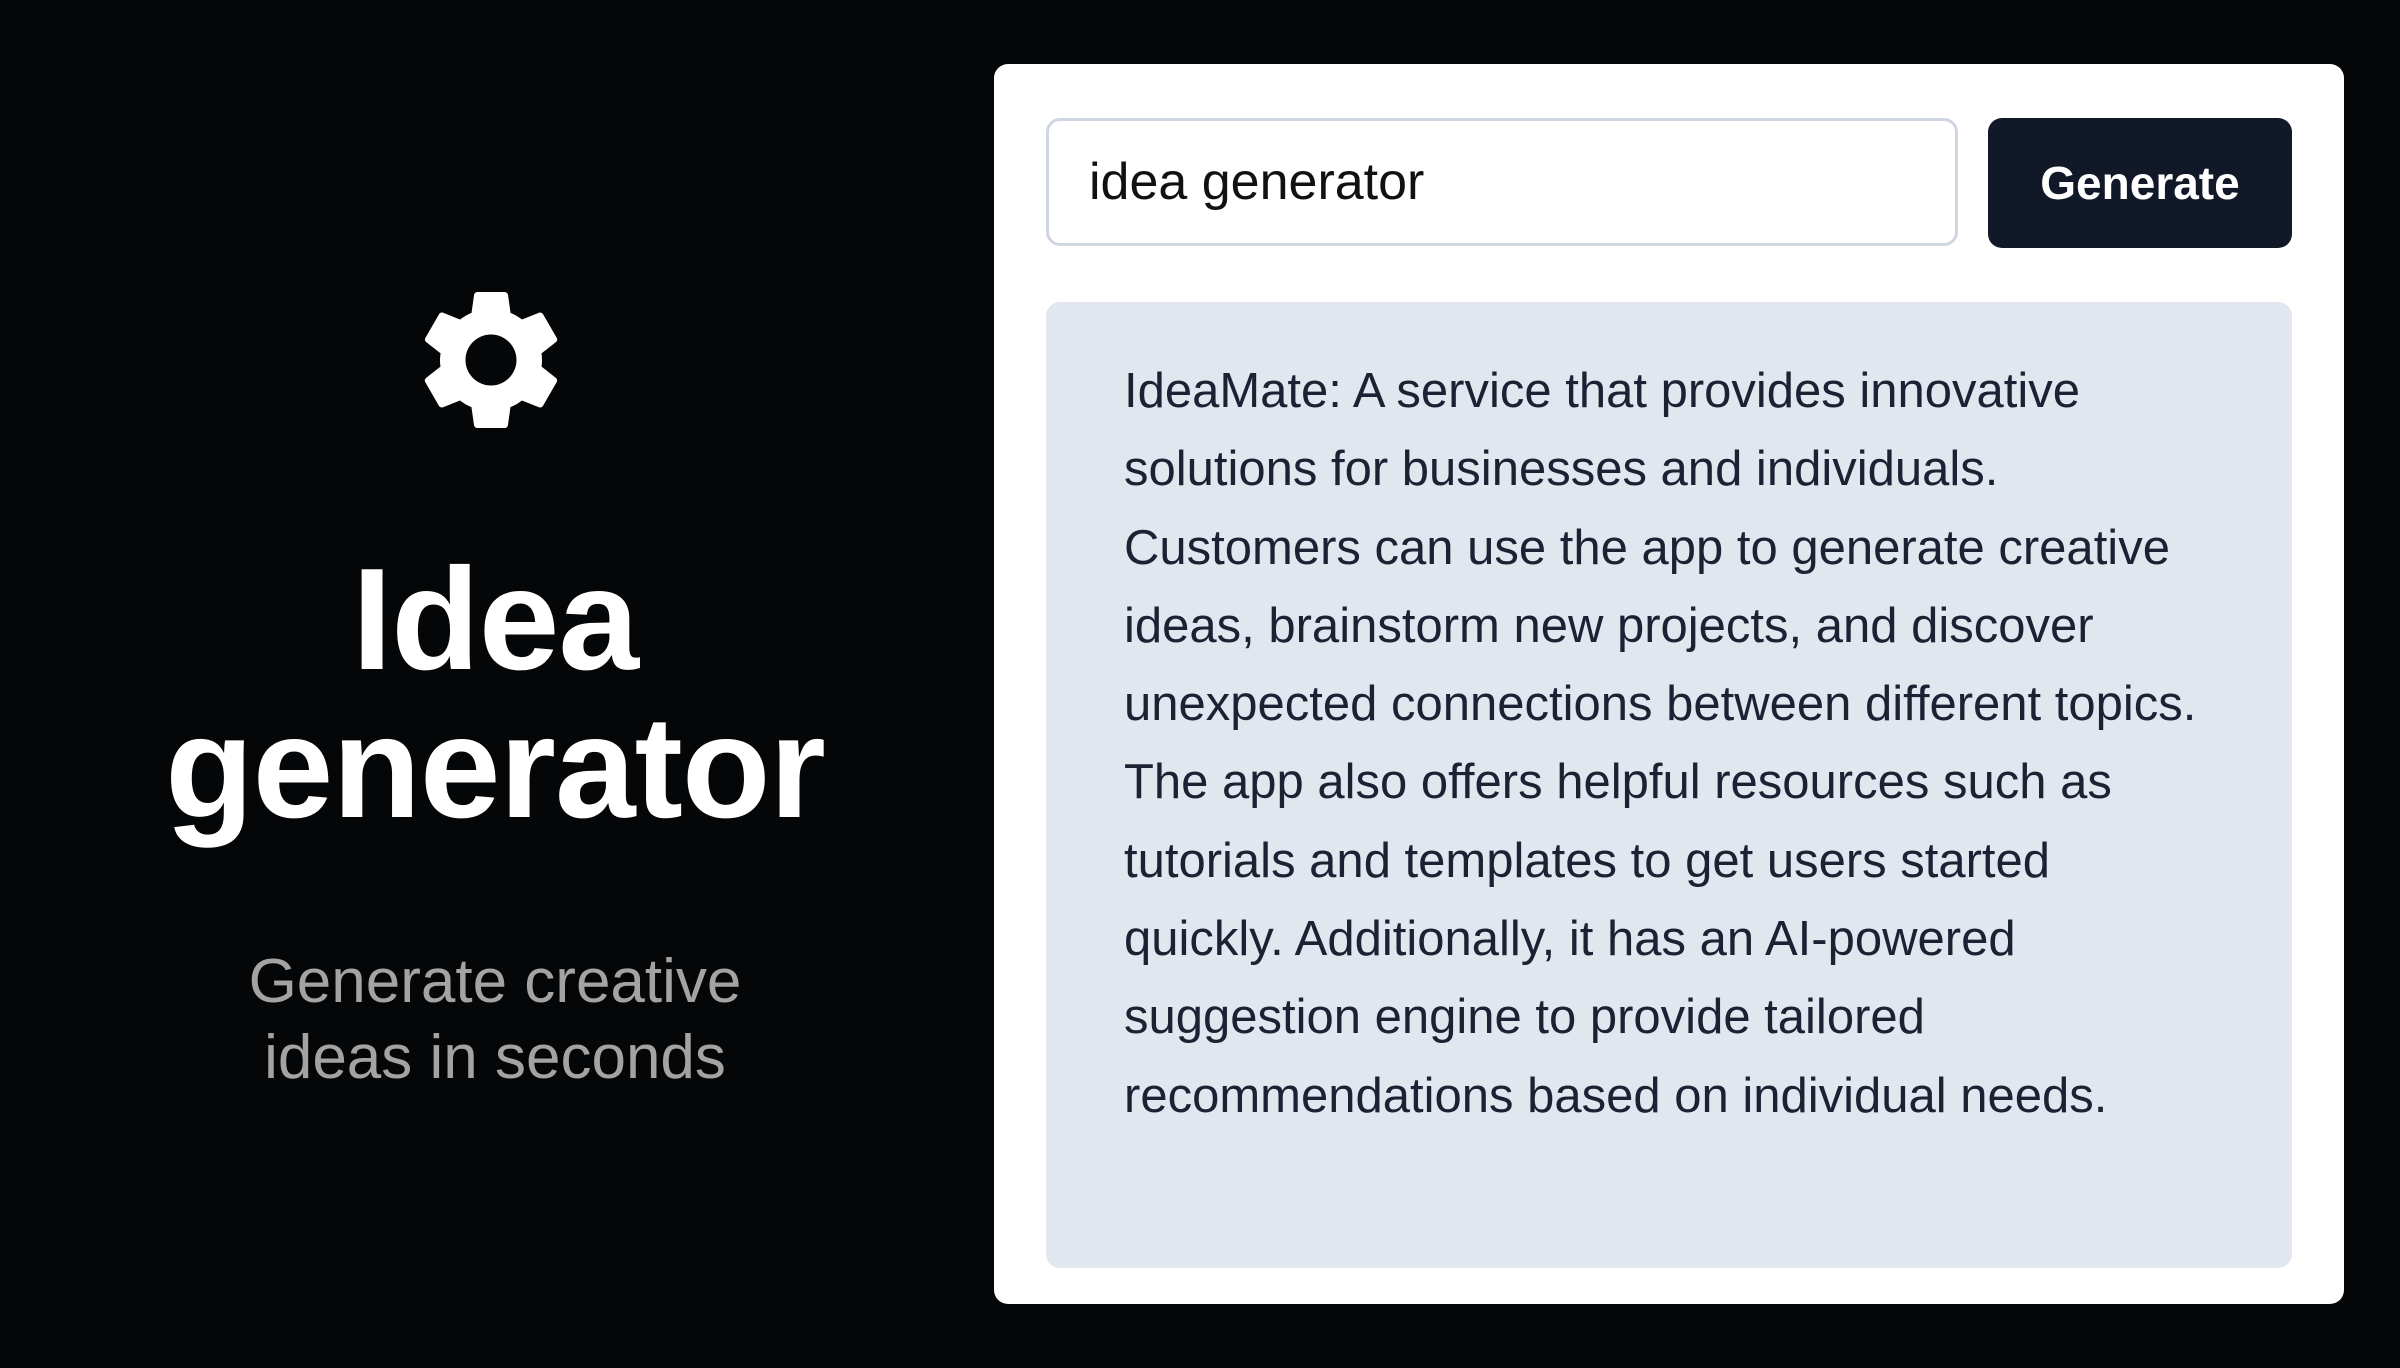 This screenshot has height=1368, width=2400. Describe the element at coordinates (495, 1057) in the screenshot. I see `page-subtitle-line-2: ideas in seconds` at that location.